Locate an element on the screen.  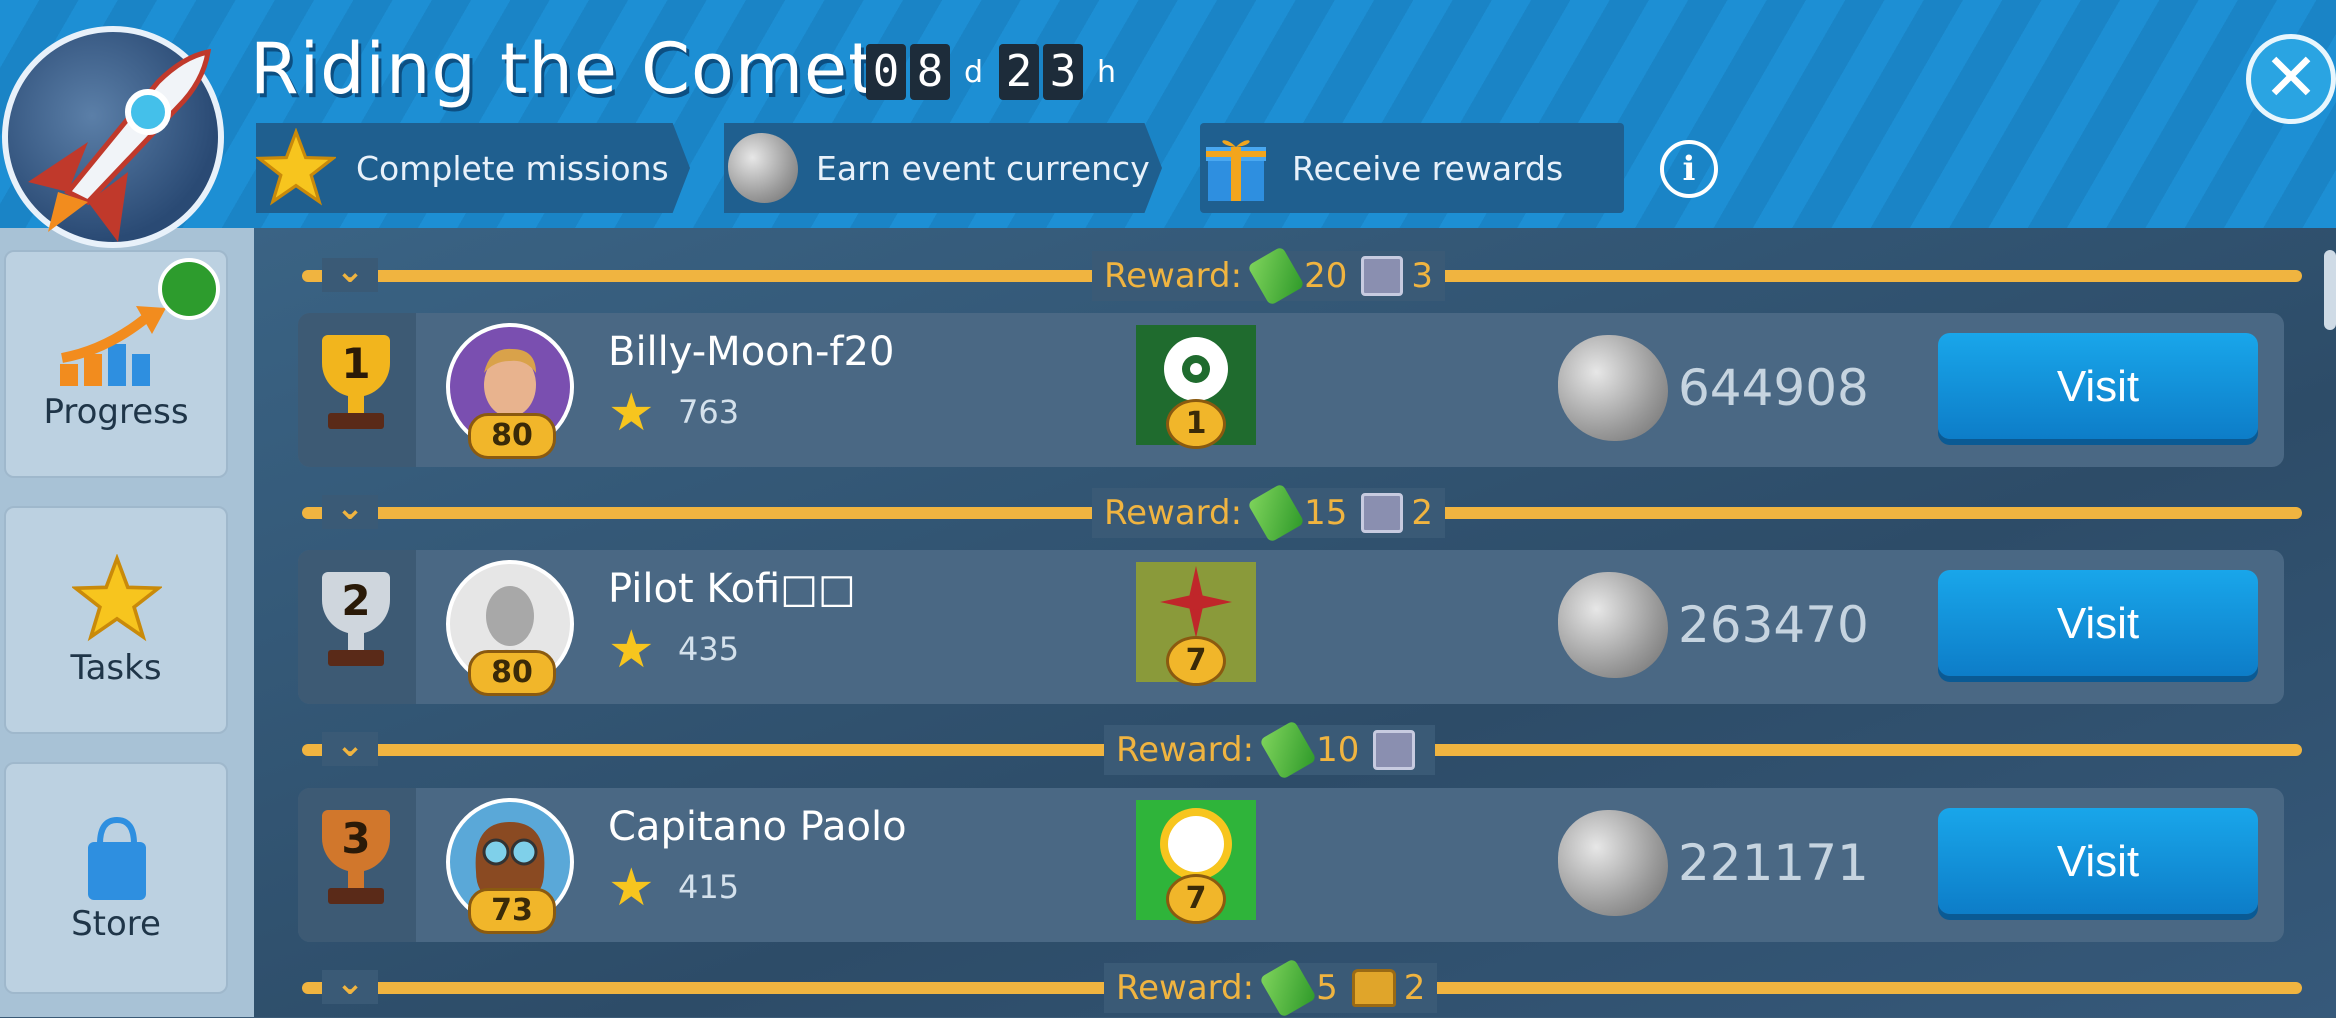
player-stars: 415 is located at coordinates (709, 887).